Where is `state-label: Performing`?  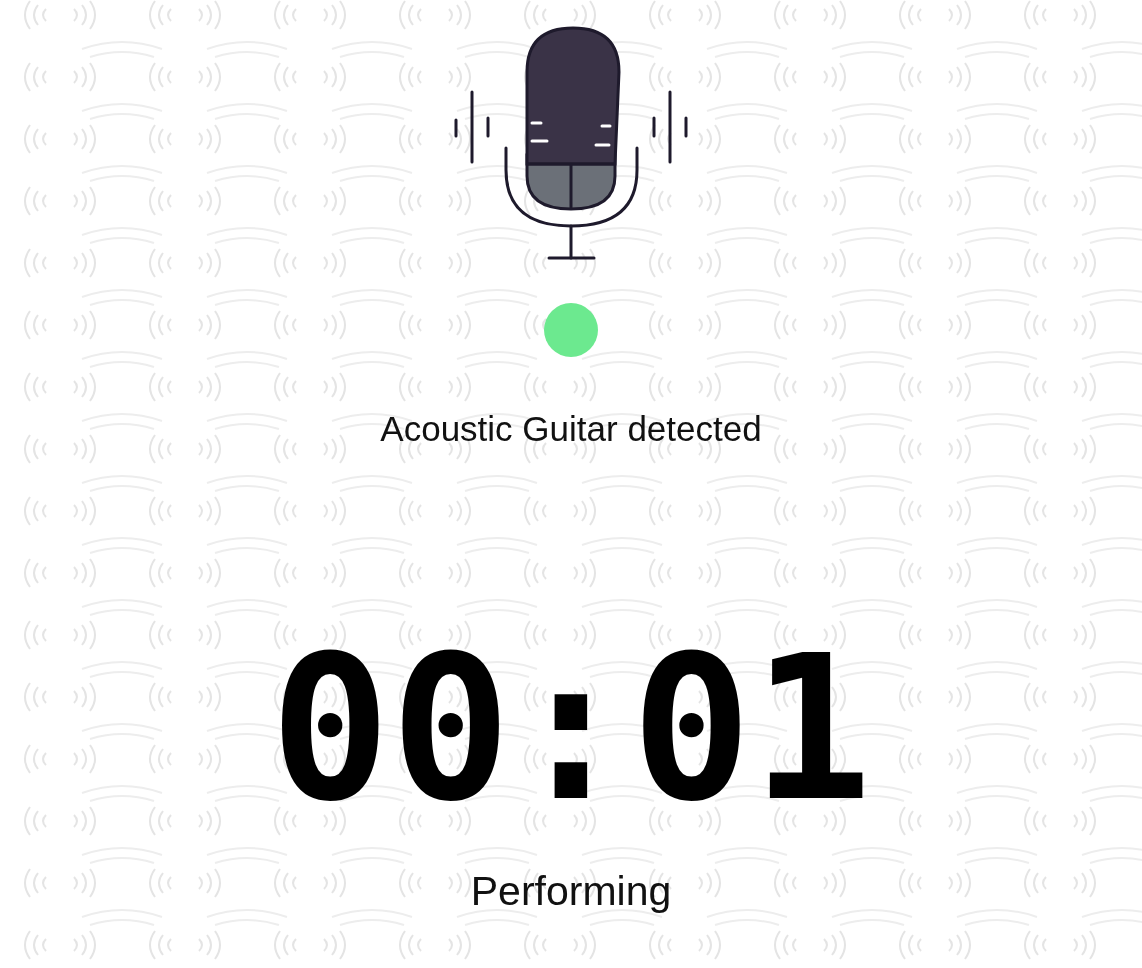
state-label: Performing is located at coordinates (571, 891).